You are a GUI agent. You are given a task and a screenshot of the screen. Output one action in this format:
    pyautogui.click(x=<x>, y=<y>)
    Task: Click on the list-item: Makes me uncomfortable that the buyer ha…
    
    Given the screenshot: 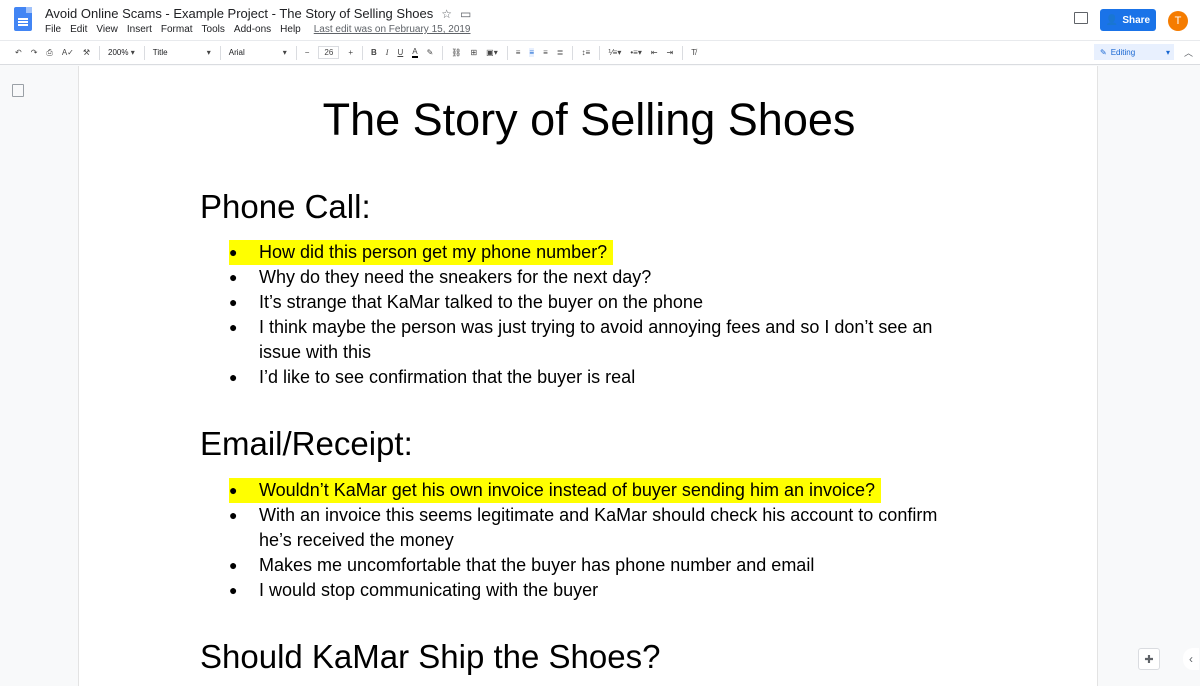 What is the action you would take?
    pyautogui.click(x=589, y=565)
    